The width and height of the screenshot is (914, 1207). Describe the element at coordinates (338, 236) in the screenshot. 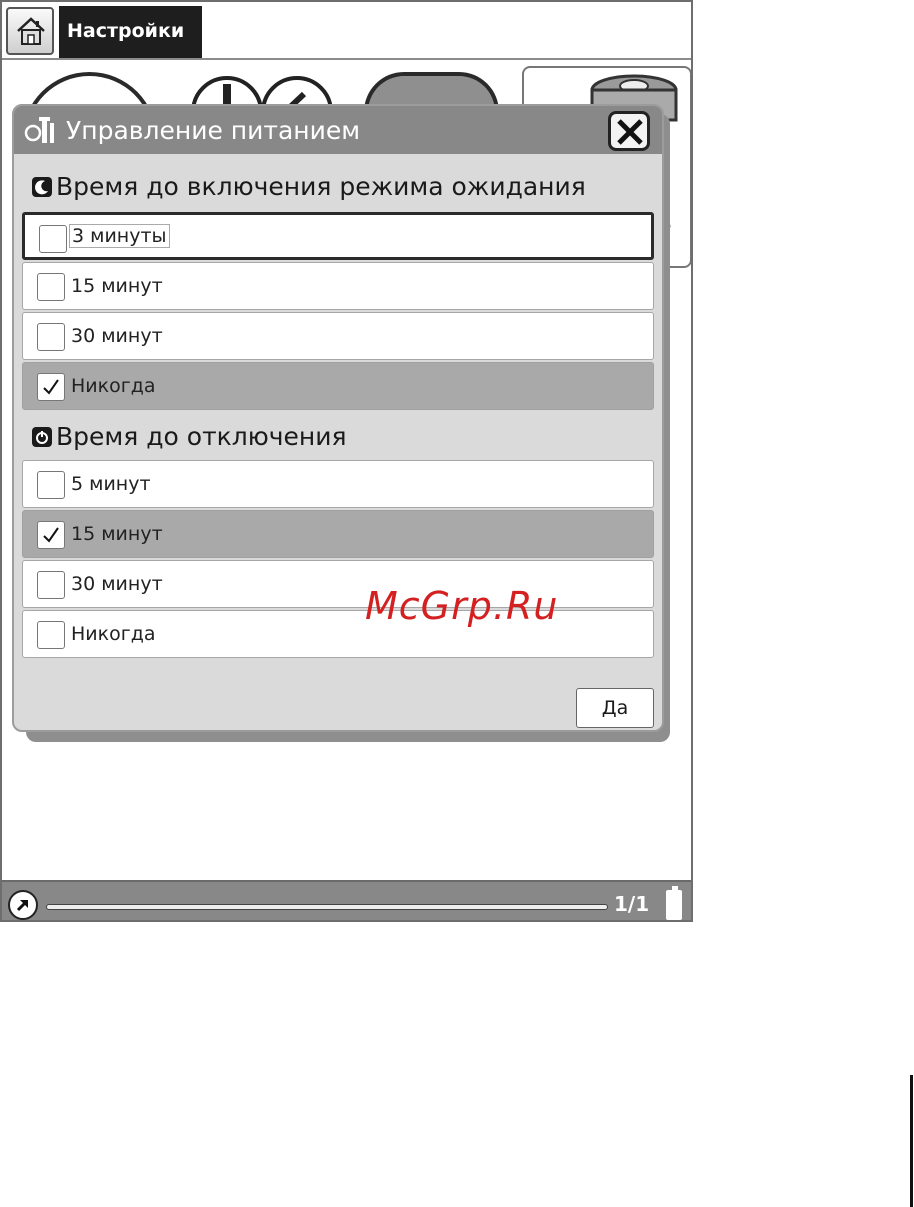

I see `option-standby-3-min: 3 минуты` at that location.